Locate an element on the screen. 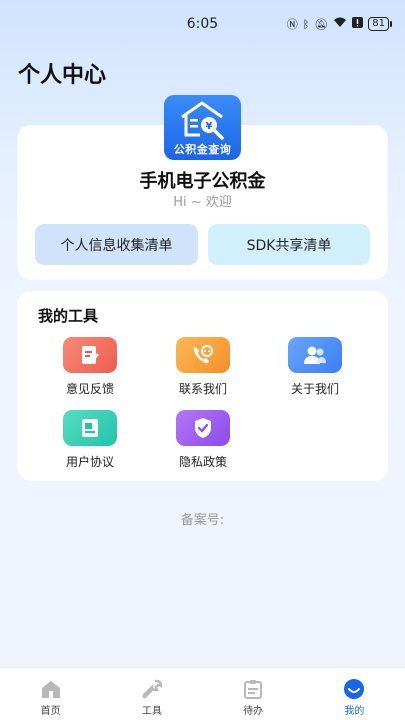  document-icon is located at coordinates (90, 428).